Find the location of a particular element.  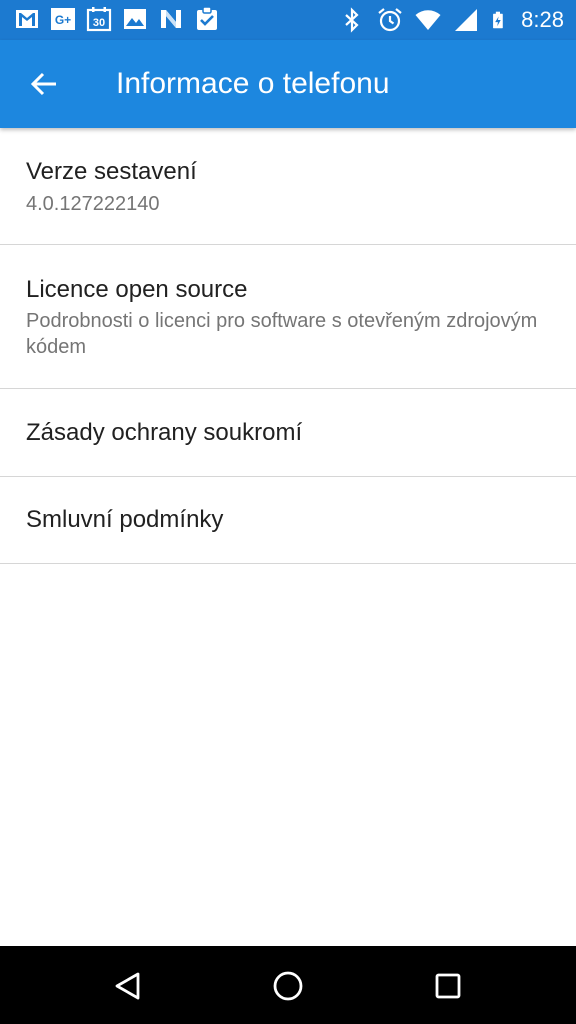

google-plus-icon: G+ is located at coordinates (63, 19).